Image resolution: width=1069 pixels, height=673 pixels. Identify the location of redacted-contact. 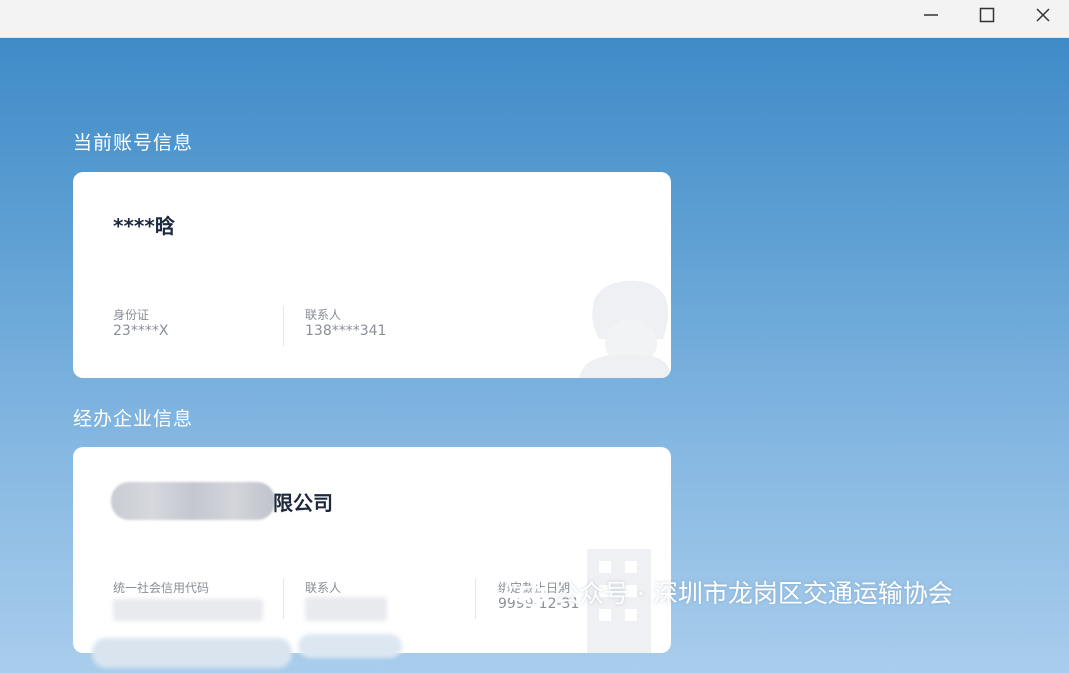
(346, 609).